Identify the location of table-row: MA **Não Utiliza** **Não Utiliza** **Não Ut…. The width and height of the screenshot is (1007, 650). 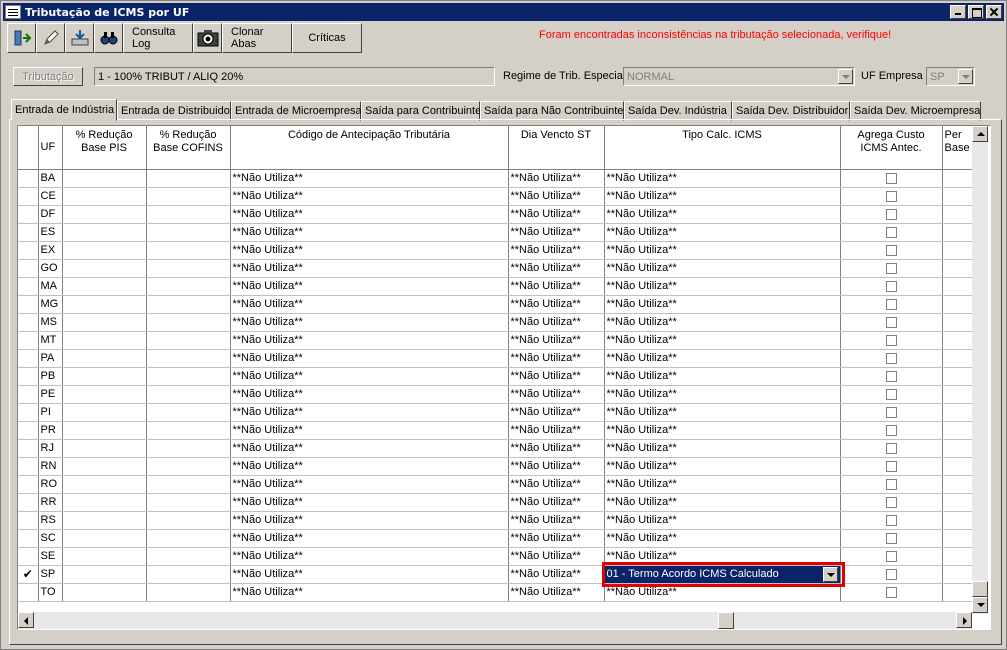
(500, 286).